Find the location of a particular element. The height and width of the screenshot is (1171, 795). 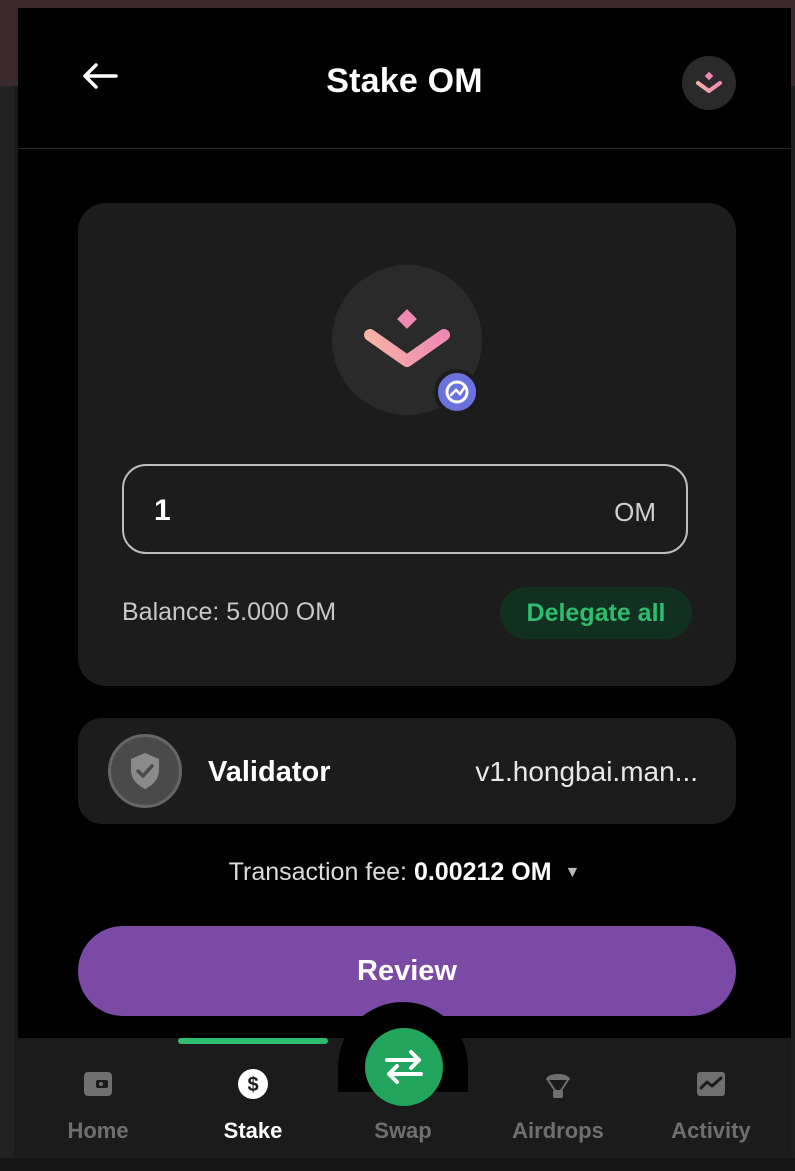

shield-check-icon is located at coordinates (145, 771).